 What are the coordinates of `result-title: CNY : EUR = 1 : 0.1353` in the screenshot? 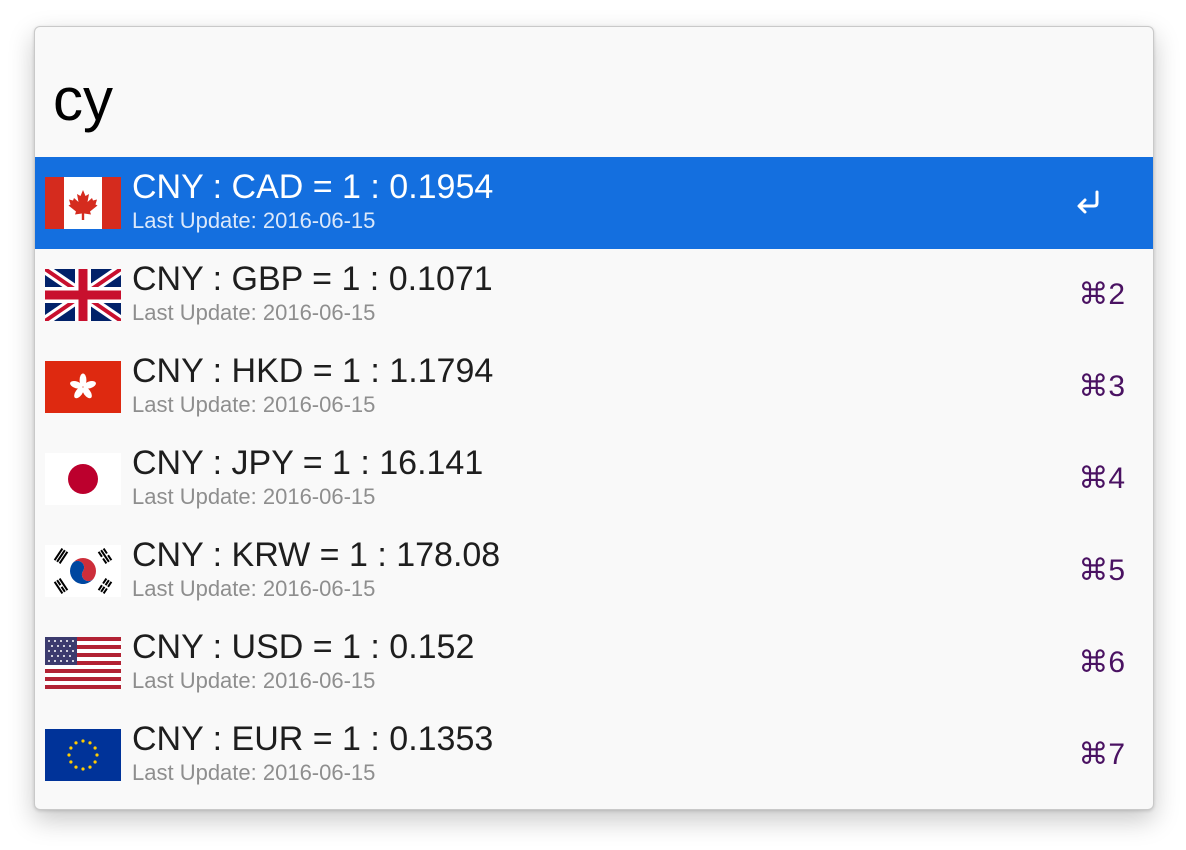 It's located at (313, 739).